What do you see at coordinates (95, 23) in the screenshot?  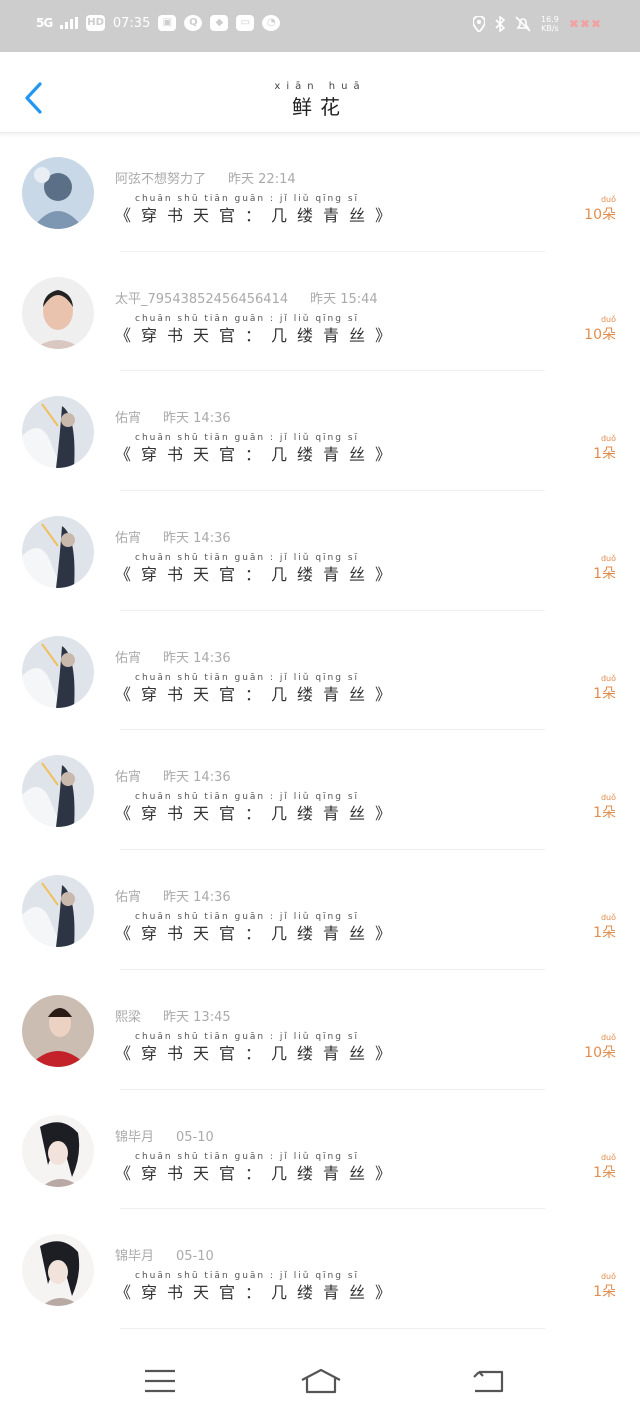 I see `hd-badge: HD` at bounding box center [95, 23].